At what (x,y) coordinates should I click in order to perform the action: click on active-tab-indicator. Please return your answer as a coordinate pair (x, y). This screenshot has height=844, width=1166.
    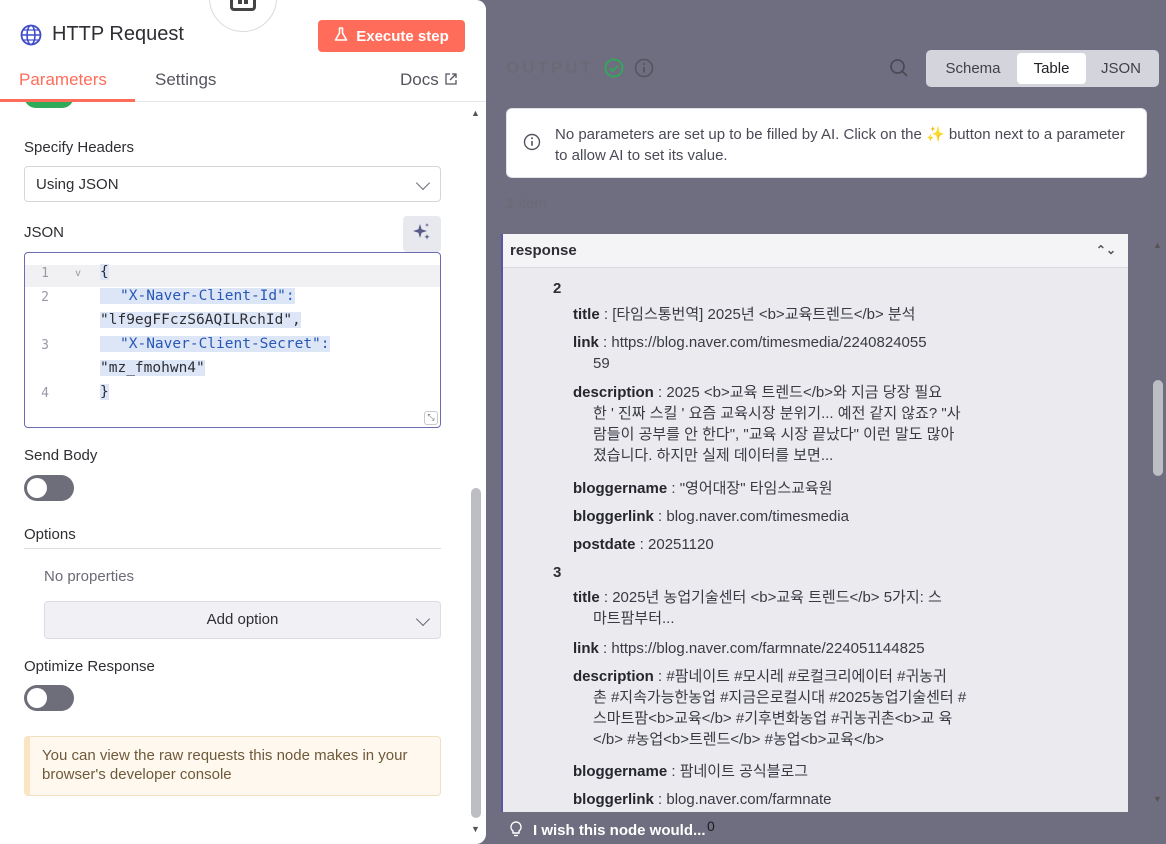
    Looking at the image, I should click on (67, 100).